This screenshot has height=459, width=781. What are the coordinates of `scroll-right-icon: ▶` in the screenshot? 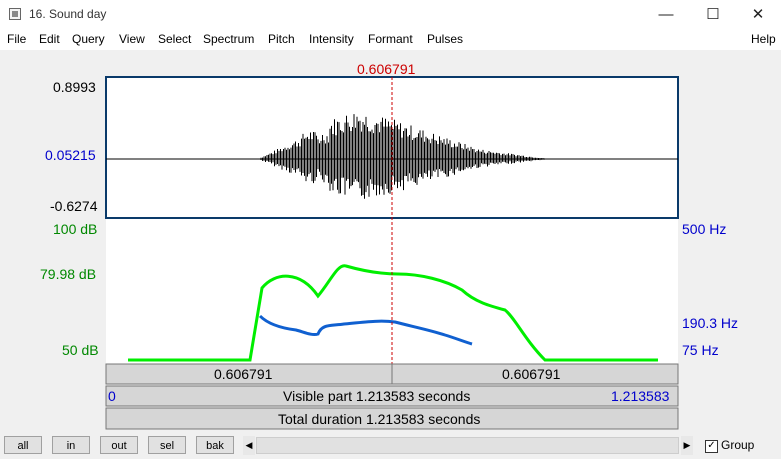 It's located at (687, 445).